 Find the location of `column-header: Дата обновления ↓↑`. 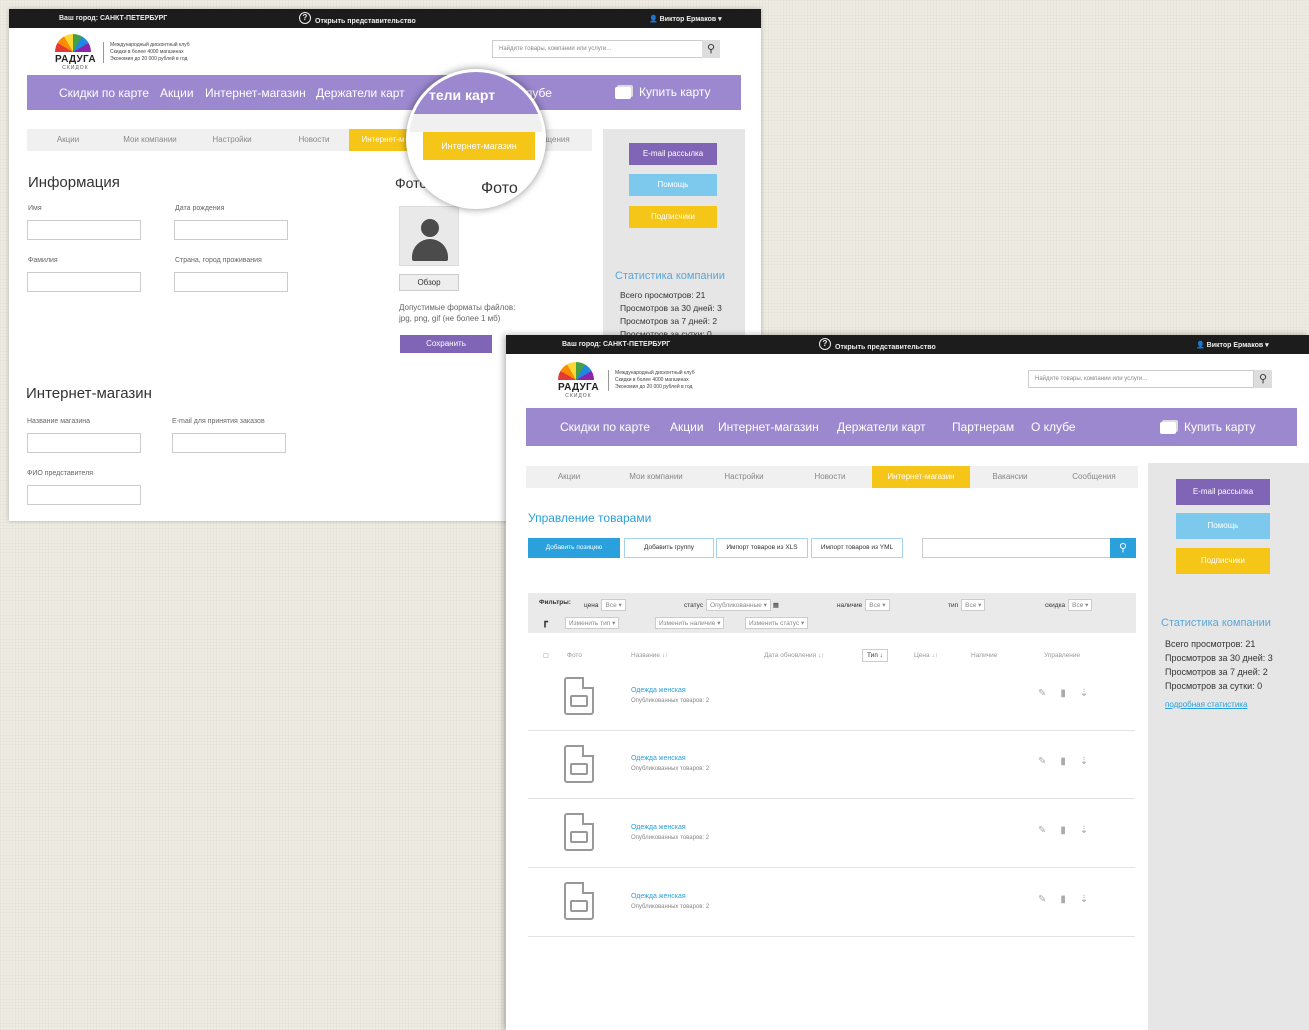

column-header: Дата обновления ↓↑ is located at coordinates (794, 655).